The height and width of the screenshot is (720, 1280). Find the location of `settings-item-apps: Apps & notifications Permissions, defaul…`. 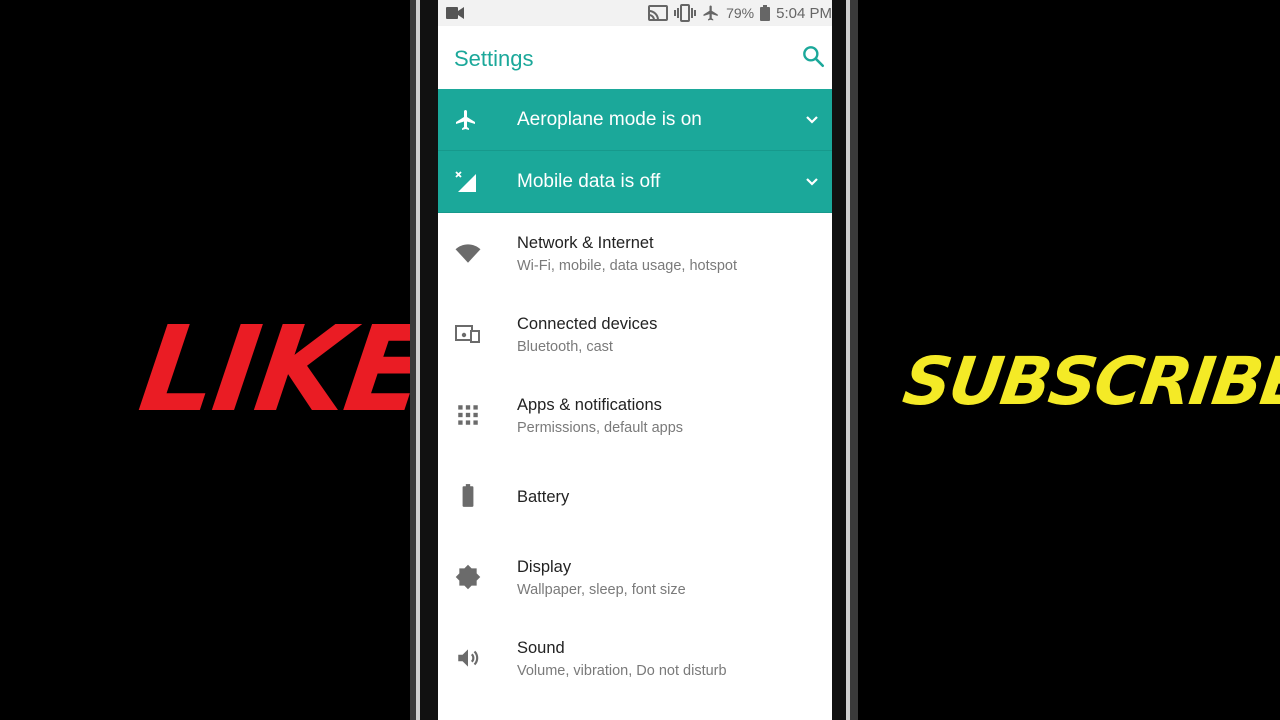

settings-item-apps: Apps & notifications Permissions, defaul… is located at coordinates (635, 415).